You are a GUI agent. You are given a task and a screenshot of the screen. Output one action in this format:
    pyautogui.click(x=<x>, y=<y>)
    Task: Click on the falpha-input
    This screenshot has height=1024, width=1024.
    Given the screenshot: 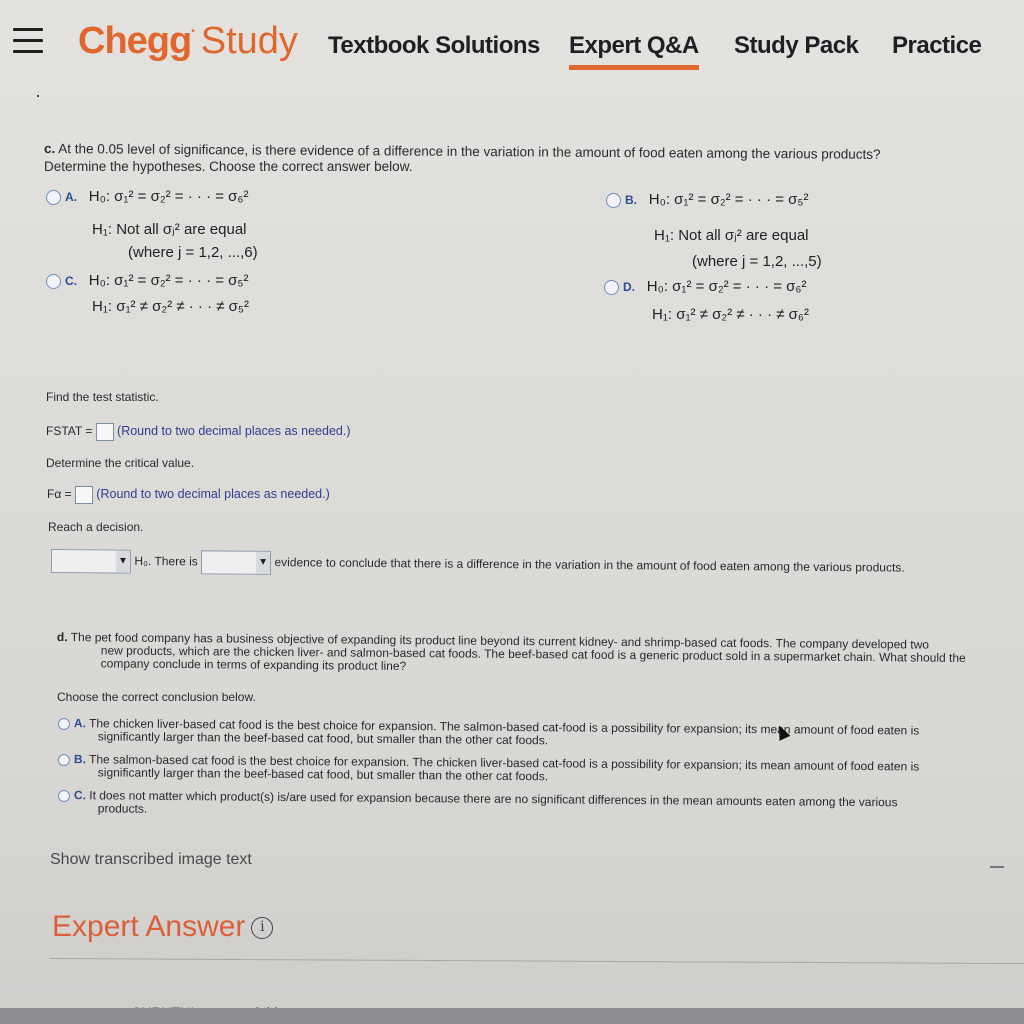 What is the action you would take?
    pyautogui.click(x=83, y=495)
    